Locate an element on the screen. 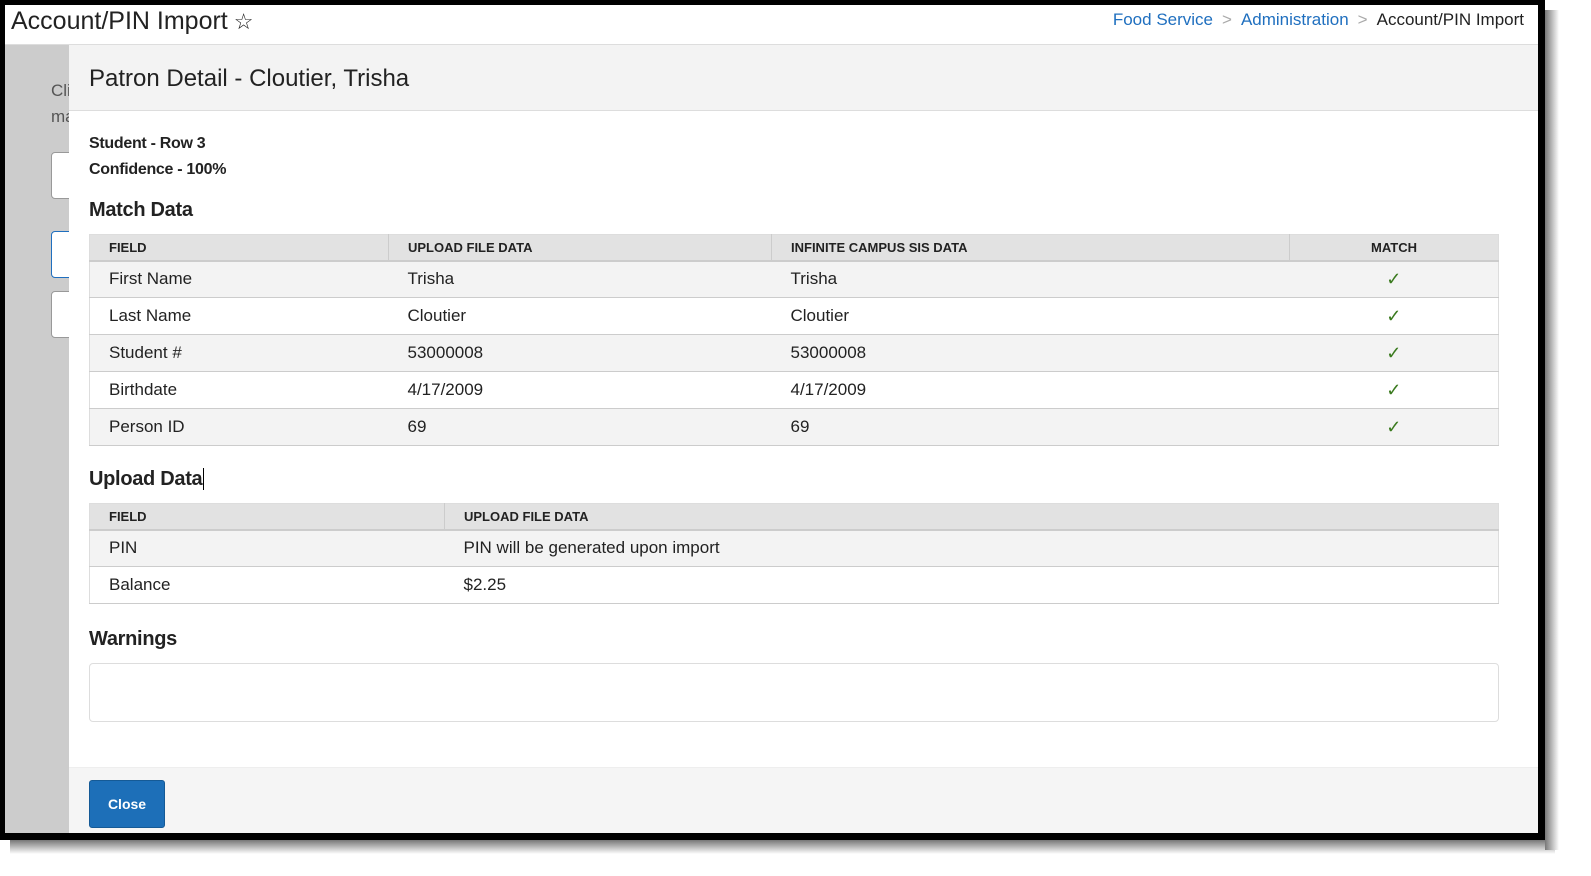 The width and height of the screenshot is (1591, 876). table-row: First Name Trisha Trisha ✓ is located at coordinates (794, 279).